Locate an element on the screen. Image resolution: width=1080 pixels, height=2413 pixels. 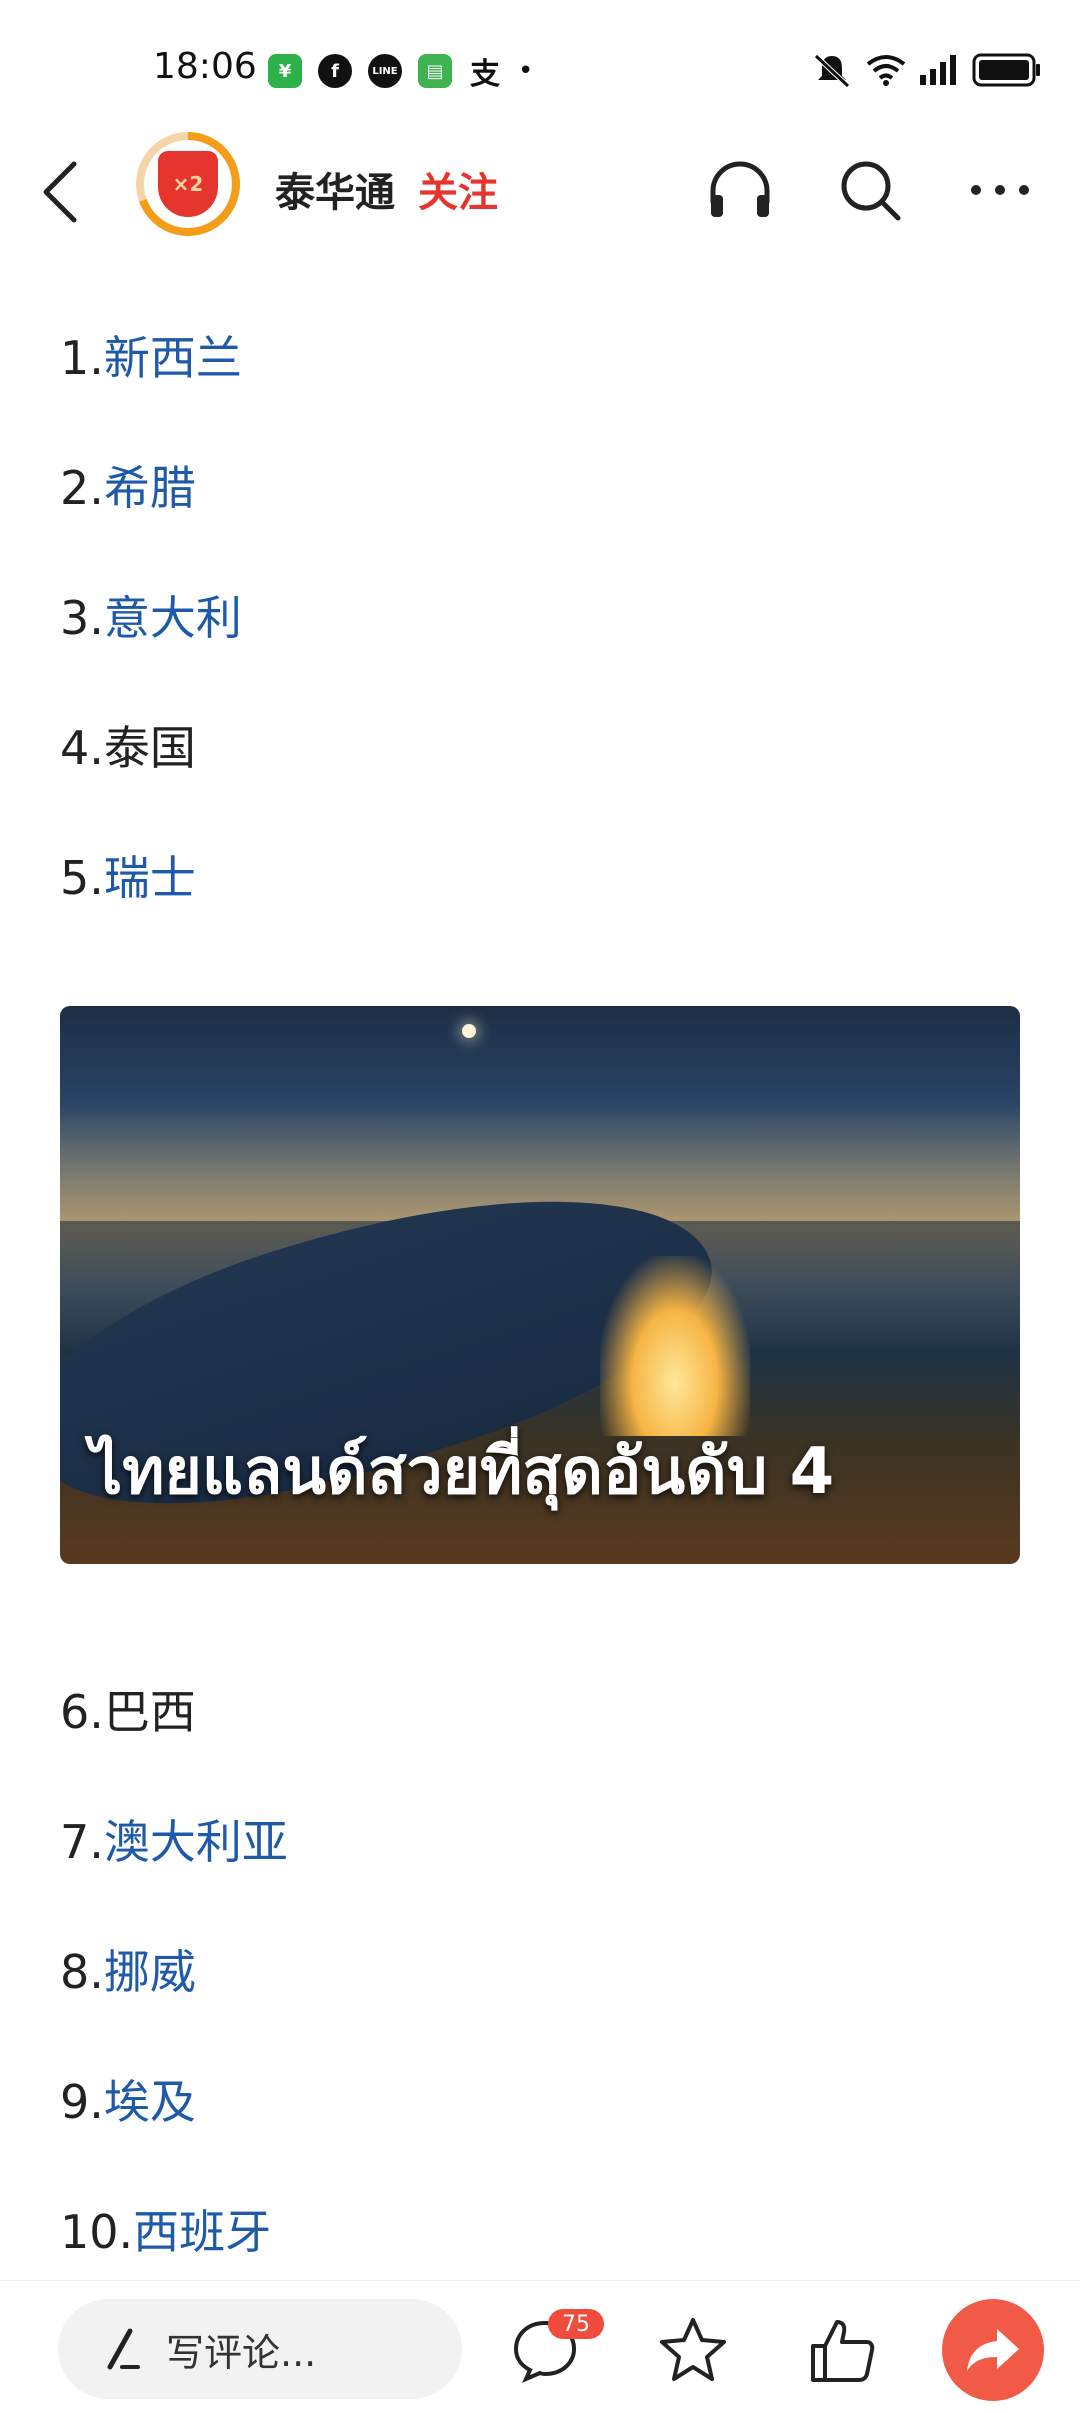
more-icon is located at coordinates (1000, 190).